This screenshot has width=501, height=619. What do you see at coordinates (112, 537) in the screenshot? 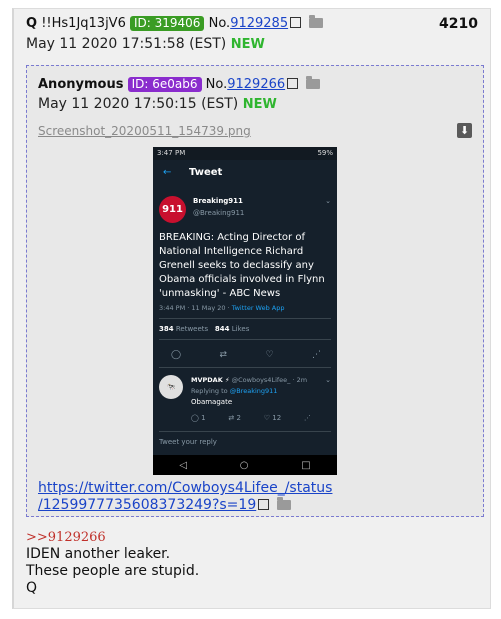
I see `quote-reference-link: >>9129266` at bounding box center [112, 537].